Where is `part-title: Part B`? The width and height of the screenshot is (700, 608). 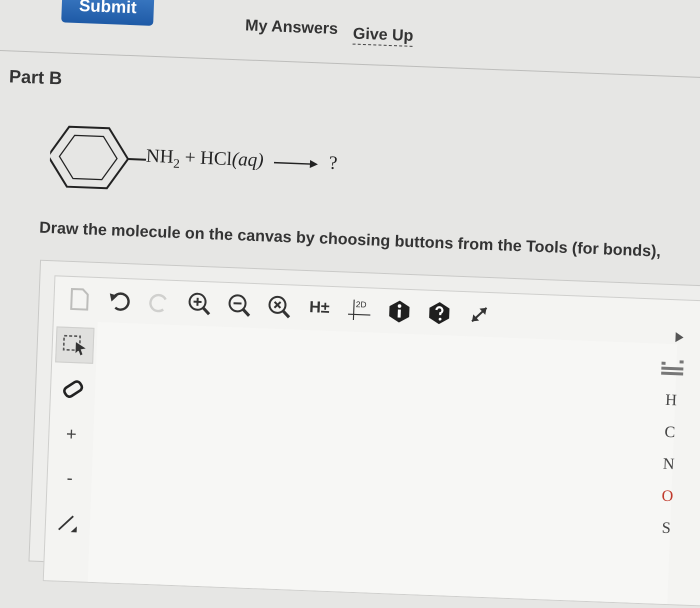 part-title: Part B is located at coordinates (36, 77).